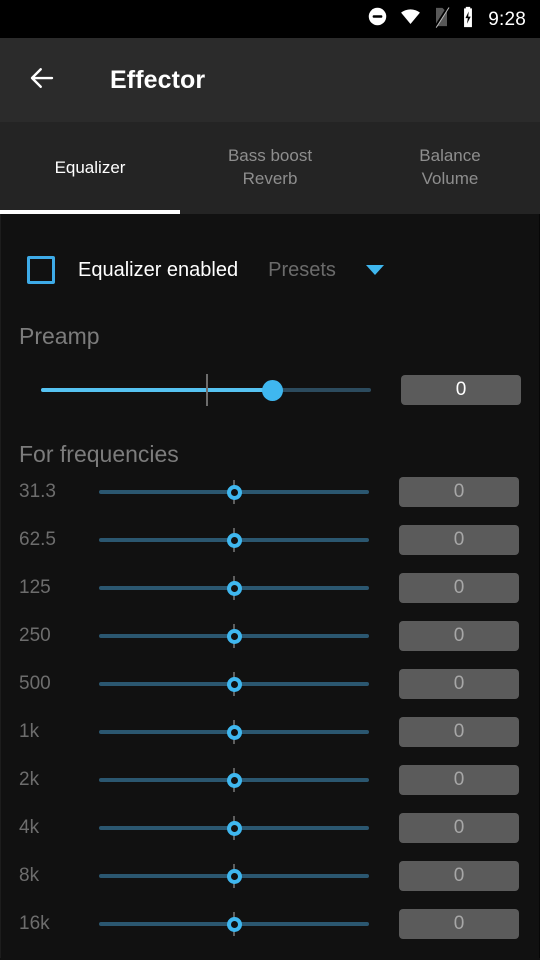  What do you see at coordinates (468, 19) in the screenshot?
I see `battery-charging-icon` at bounding box center [468, 19].